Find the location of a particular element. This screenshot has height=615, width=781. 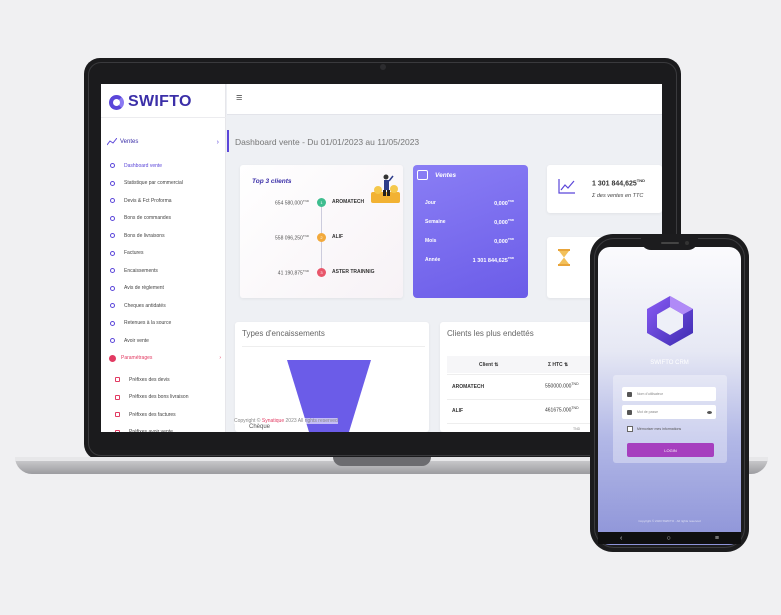

trophy-icon is located at coordinates (385, 188).